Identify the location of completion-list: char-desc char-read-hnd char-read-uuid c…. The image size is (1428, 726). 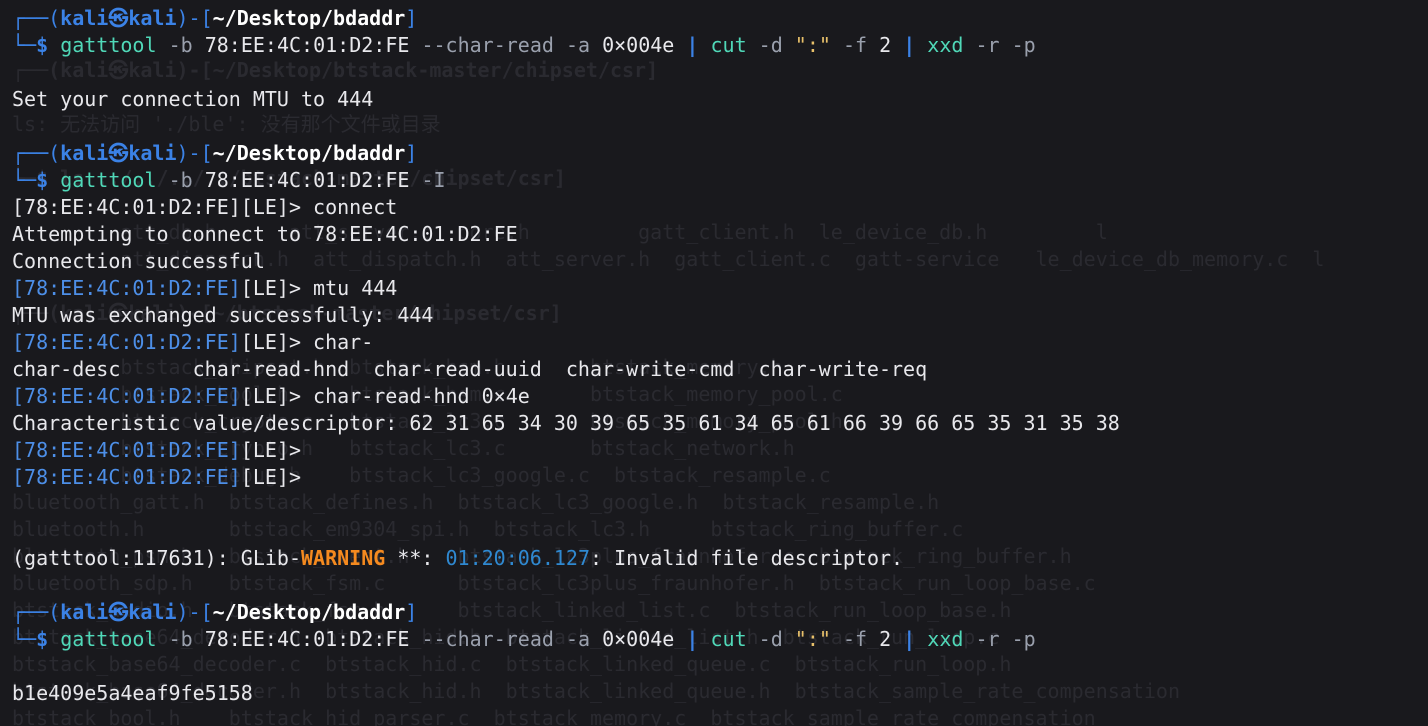
(470, 369).